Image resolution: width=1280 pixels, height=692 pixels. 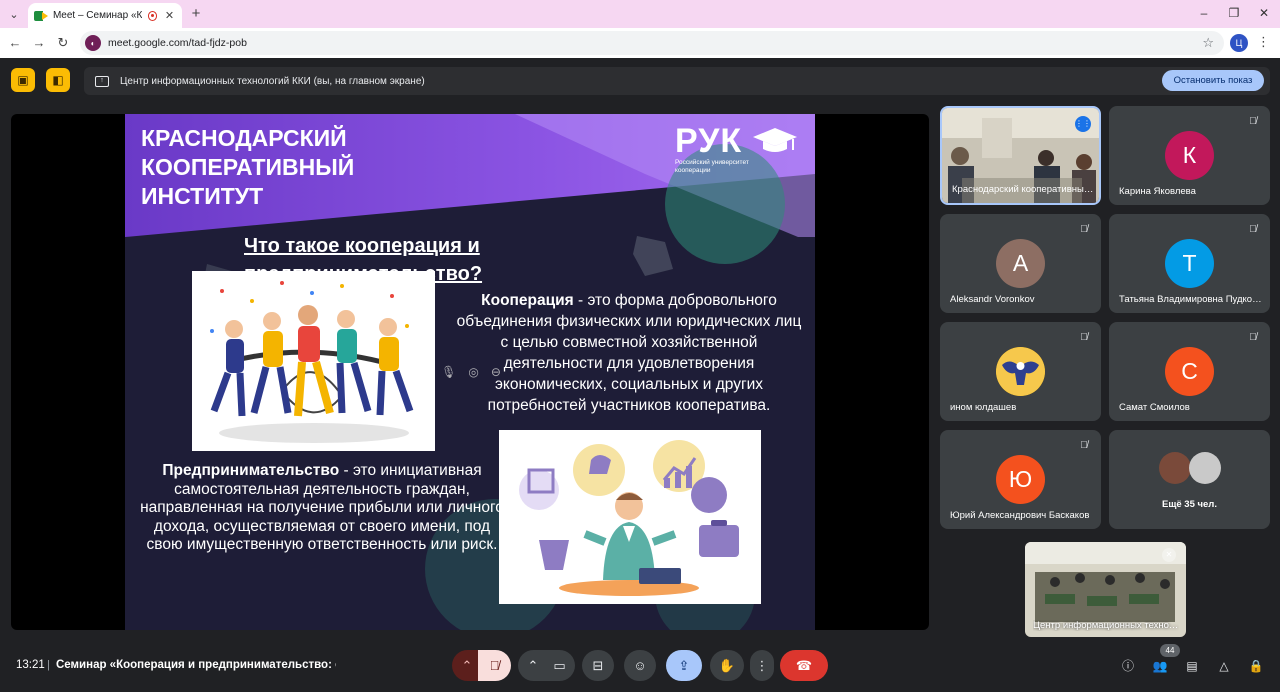 I want to click on participant-avatar-image, so click(x=1020, y=371).